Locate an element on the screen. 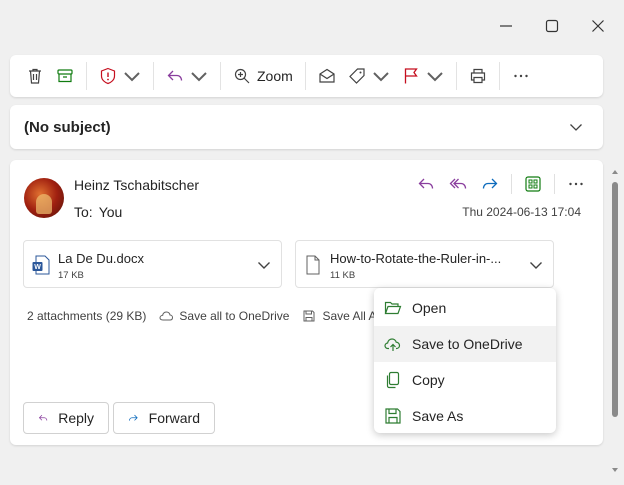 This screenshot has height=485, width=624. attachment-file: How-to-Rotate-the-Ruler-in-... 11 KB is located at coordinates (424, 264).